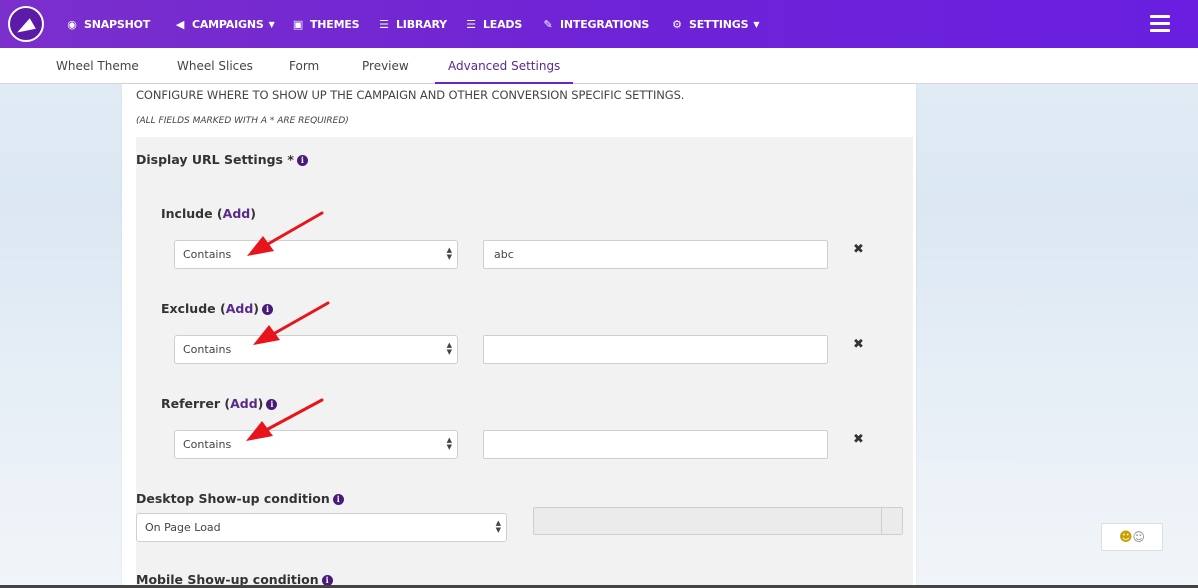 Image resolution: width=1198 pixels, height=588 pixels. Describe the element at coordinates (240, 308) in the screenshot. I see `exclude-add-link: Add` at that location.